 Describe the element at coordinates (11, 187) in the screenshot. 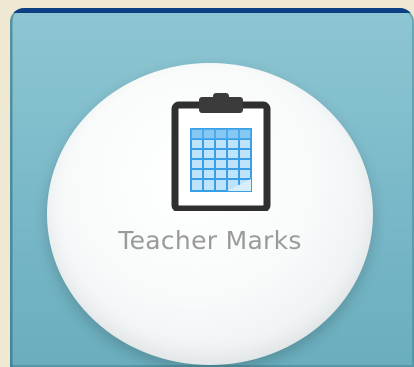

I see `tile-left-edge` at that location.